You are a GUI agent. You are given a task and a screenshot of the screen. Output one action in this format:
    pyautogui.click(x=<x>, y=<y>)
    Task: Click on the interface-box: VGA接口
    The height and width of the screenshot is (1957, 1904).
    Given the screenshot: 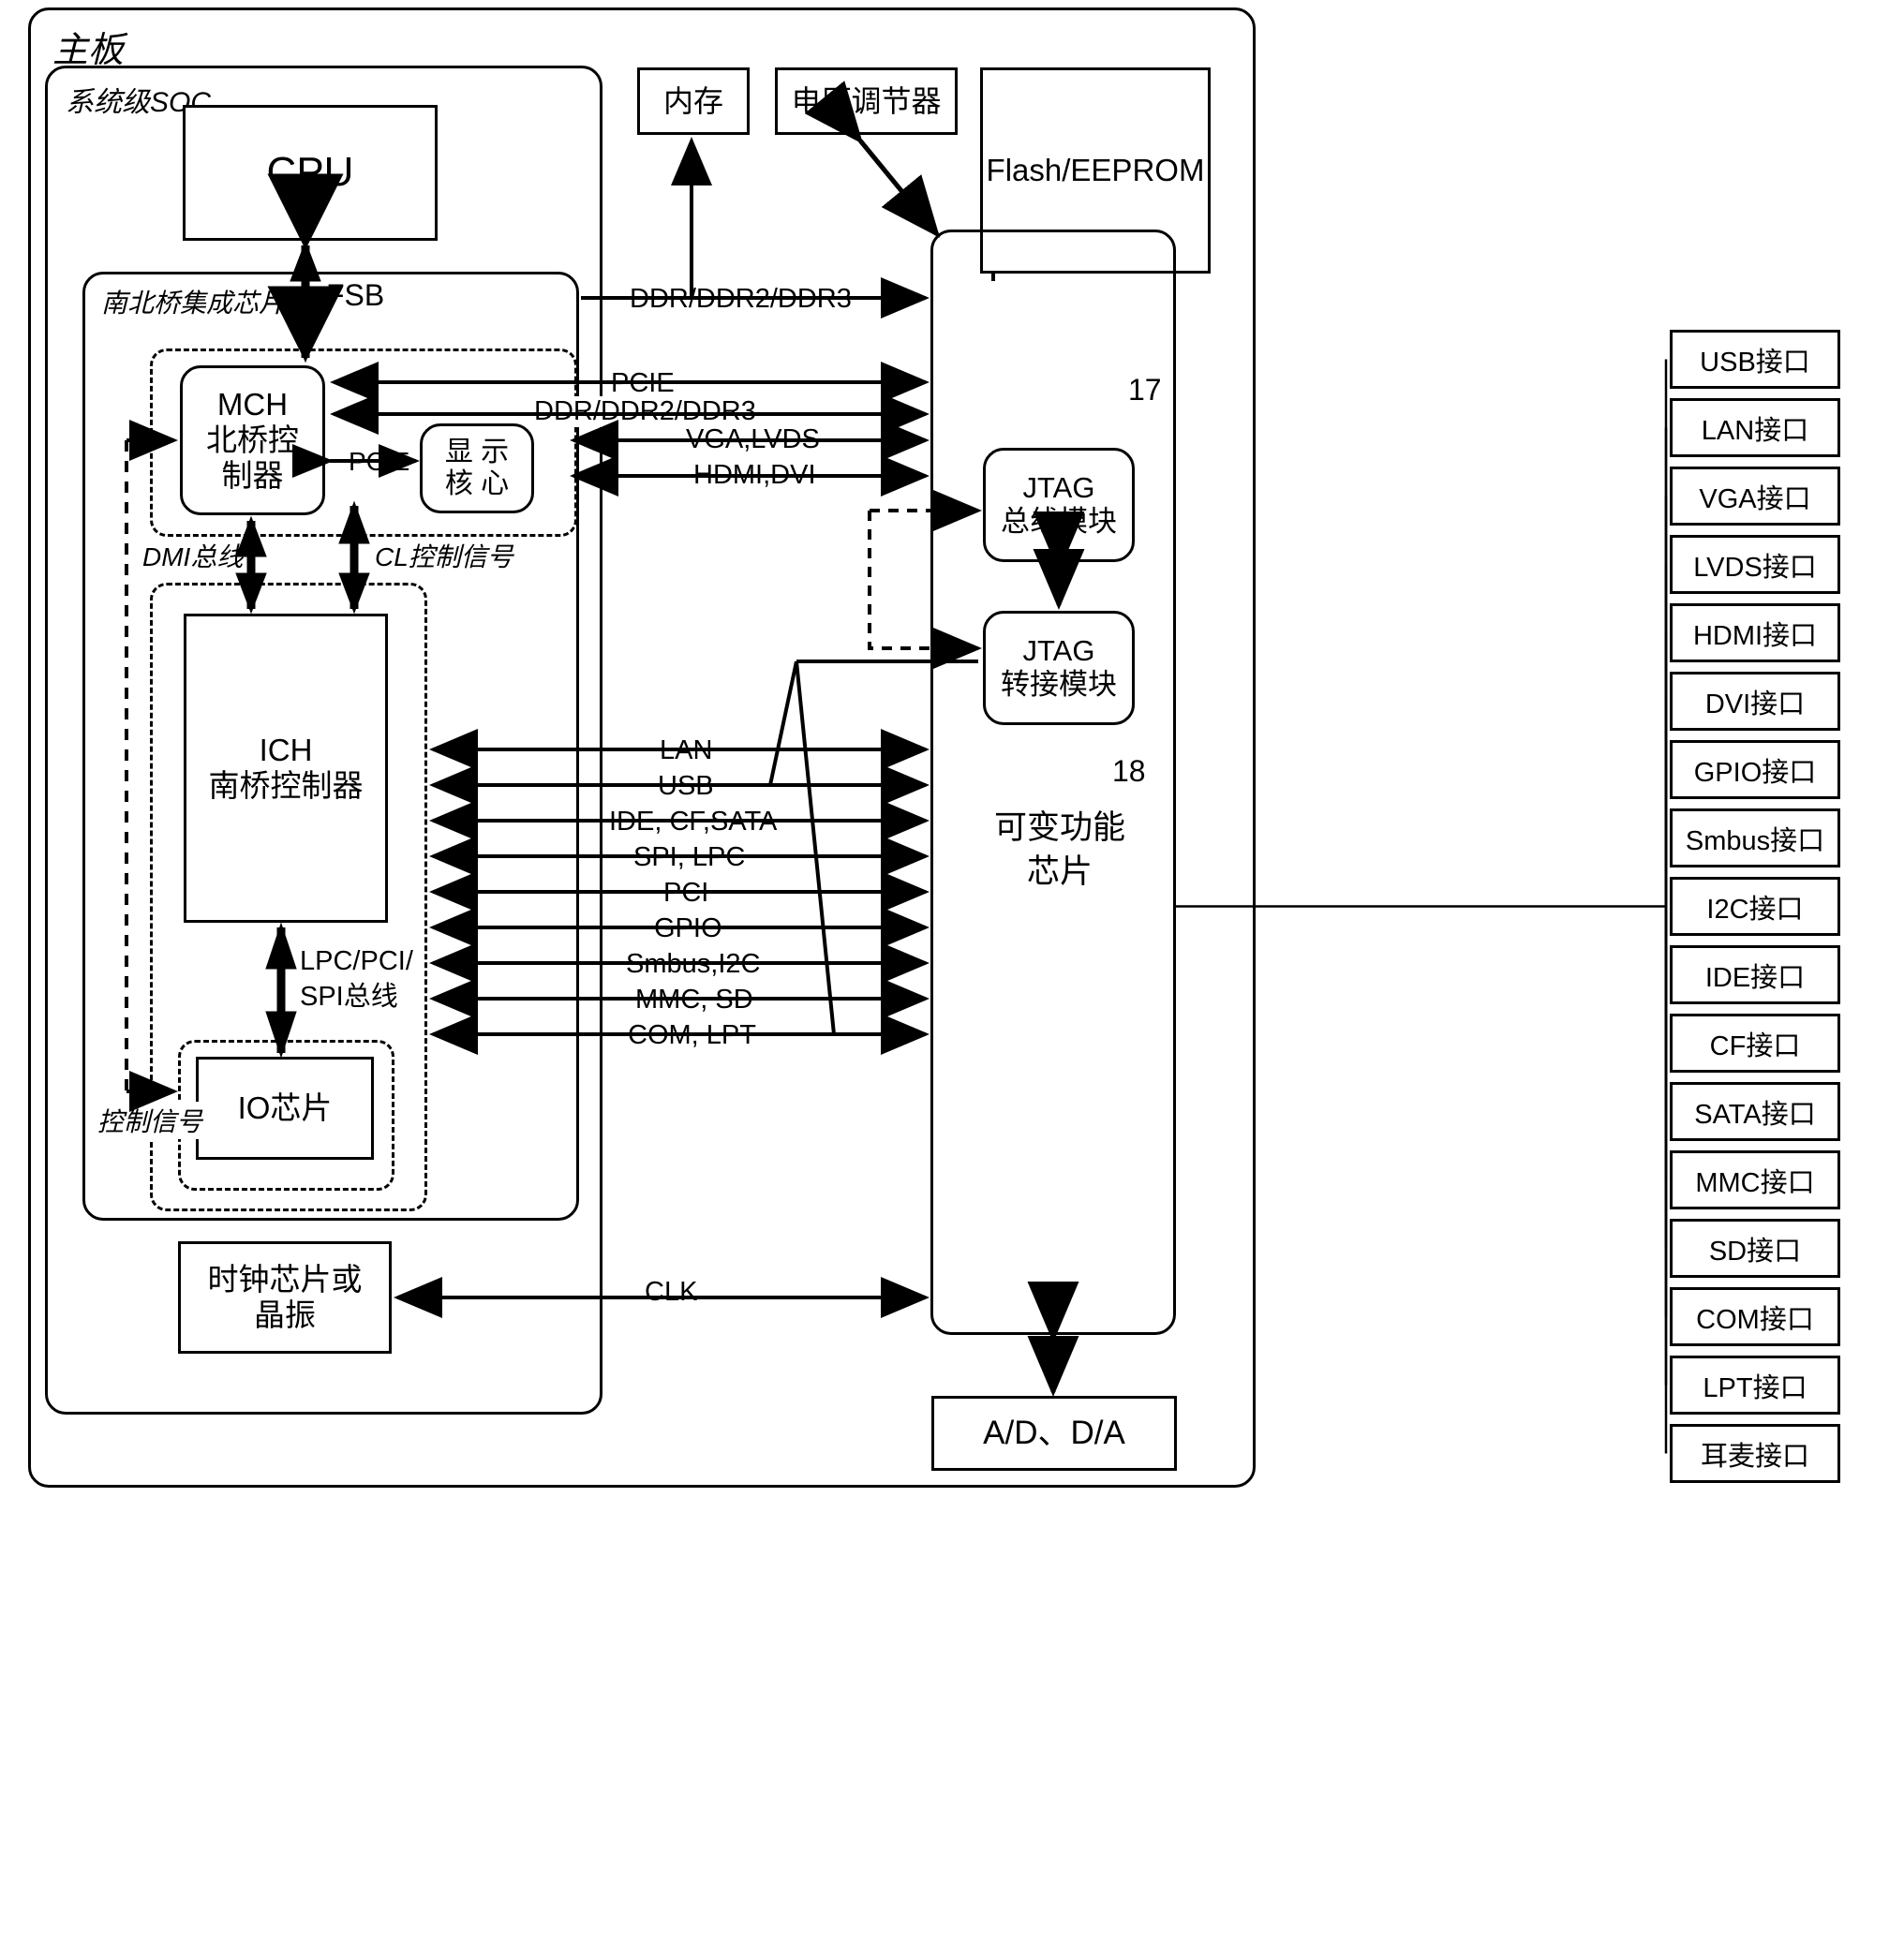 What is the action you would take?
    pyautogui.click(x=1755, y=496)
    